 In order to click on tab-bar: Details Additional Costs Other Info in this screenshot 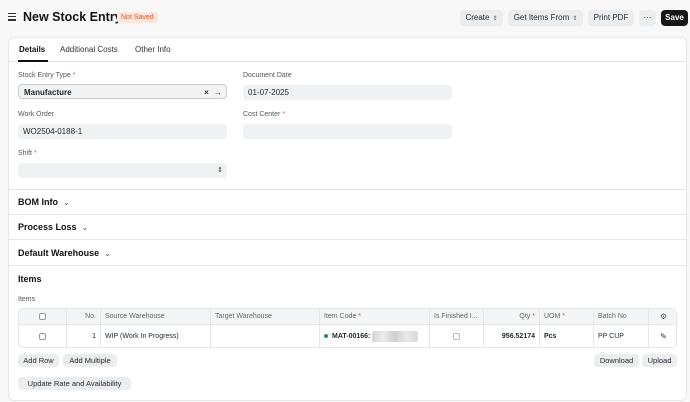, I will do `click(347, 50)`.